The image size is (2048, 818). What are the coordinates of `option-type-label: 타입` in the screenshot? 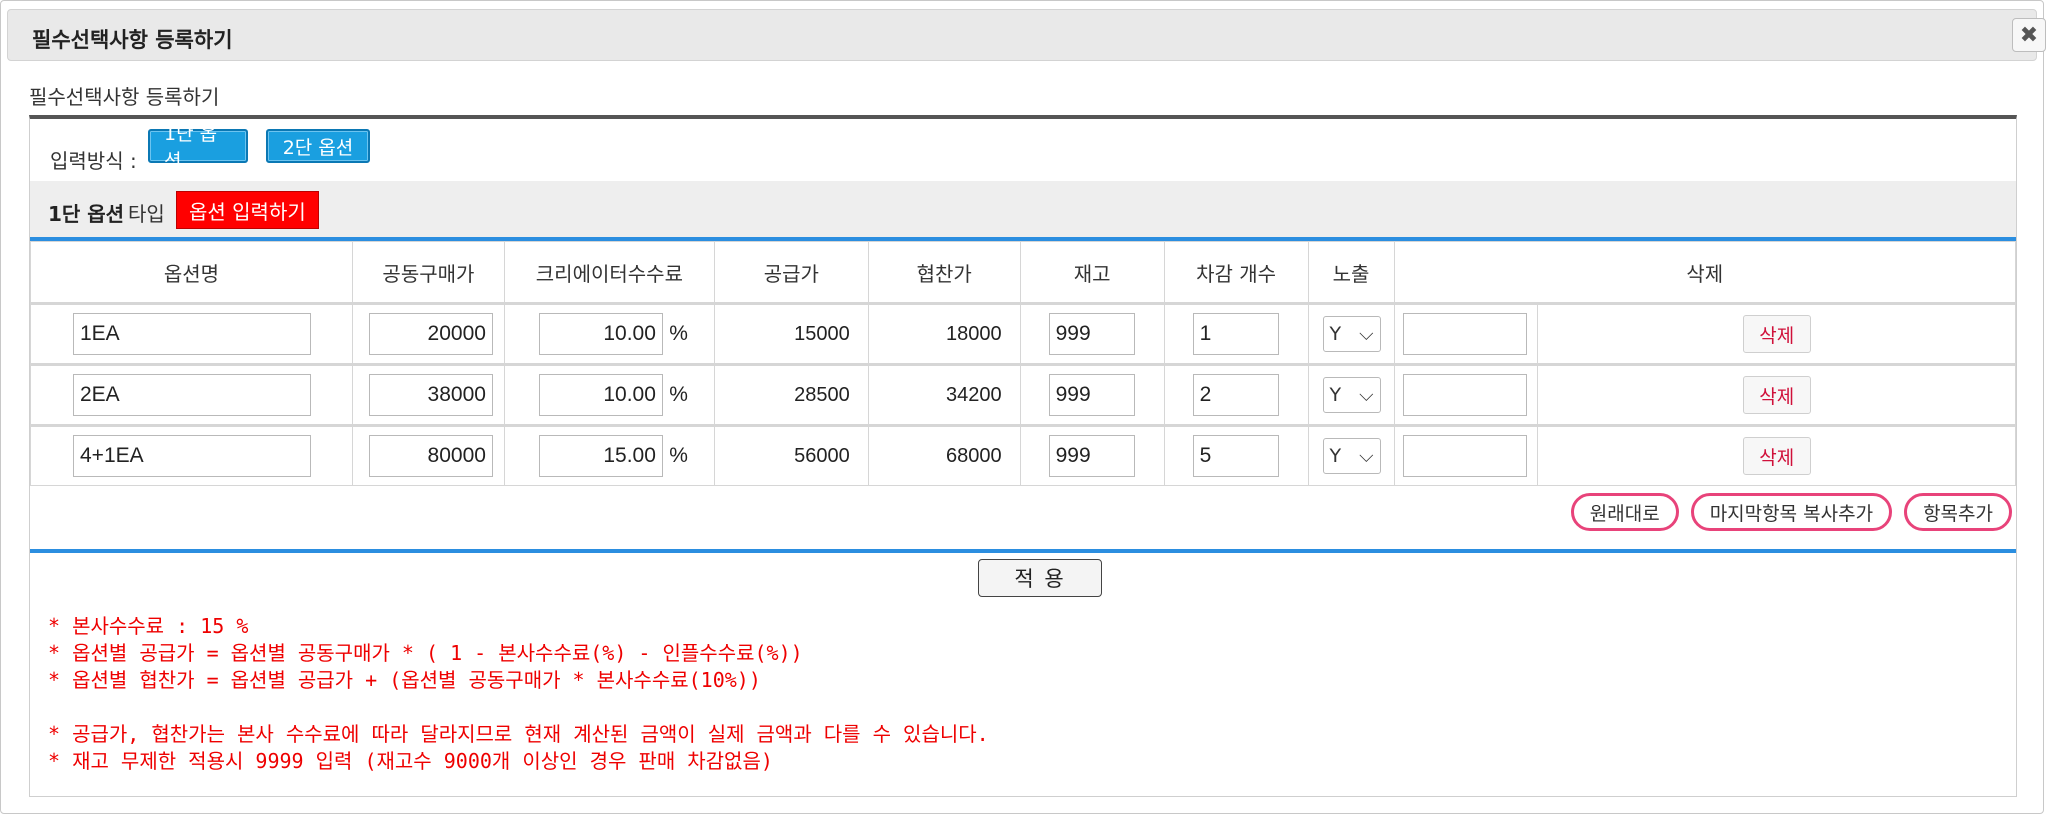 It's located at (146, 214).